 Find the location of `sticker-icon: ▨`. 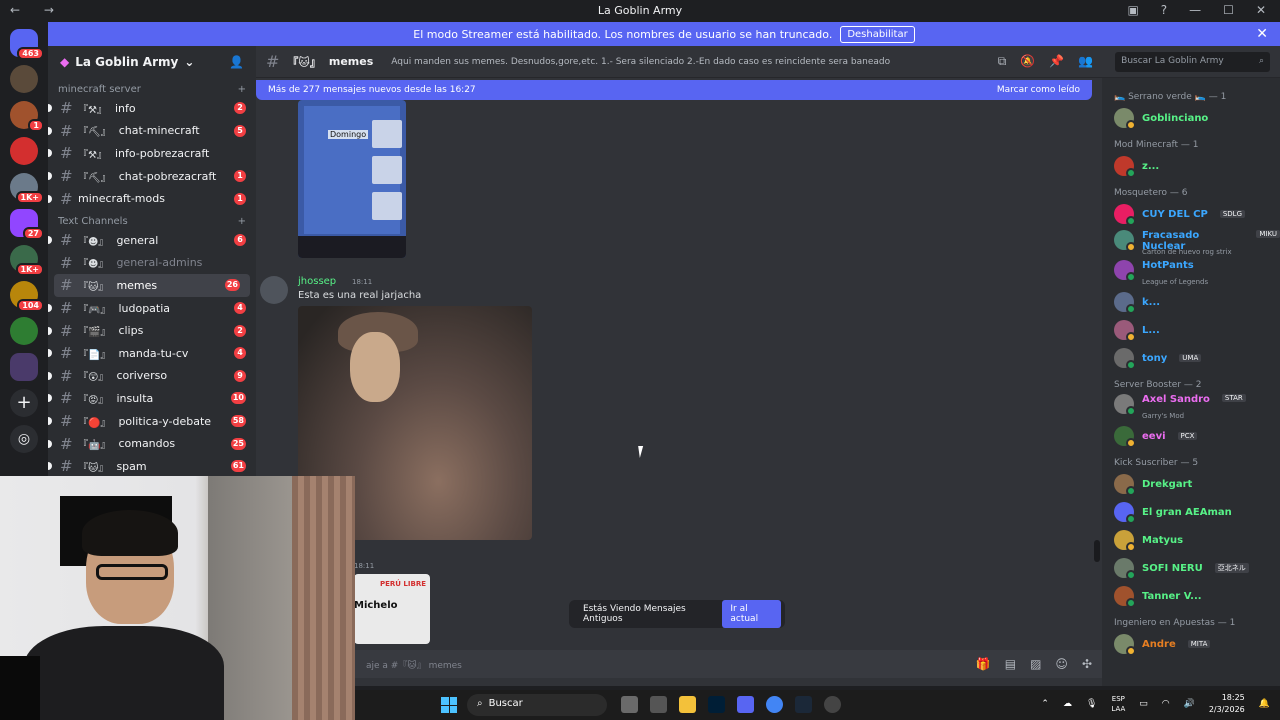

sticker-icon: ▨ is located at coordinates (1035, 664).